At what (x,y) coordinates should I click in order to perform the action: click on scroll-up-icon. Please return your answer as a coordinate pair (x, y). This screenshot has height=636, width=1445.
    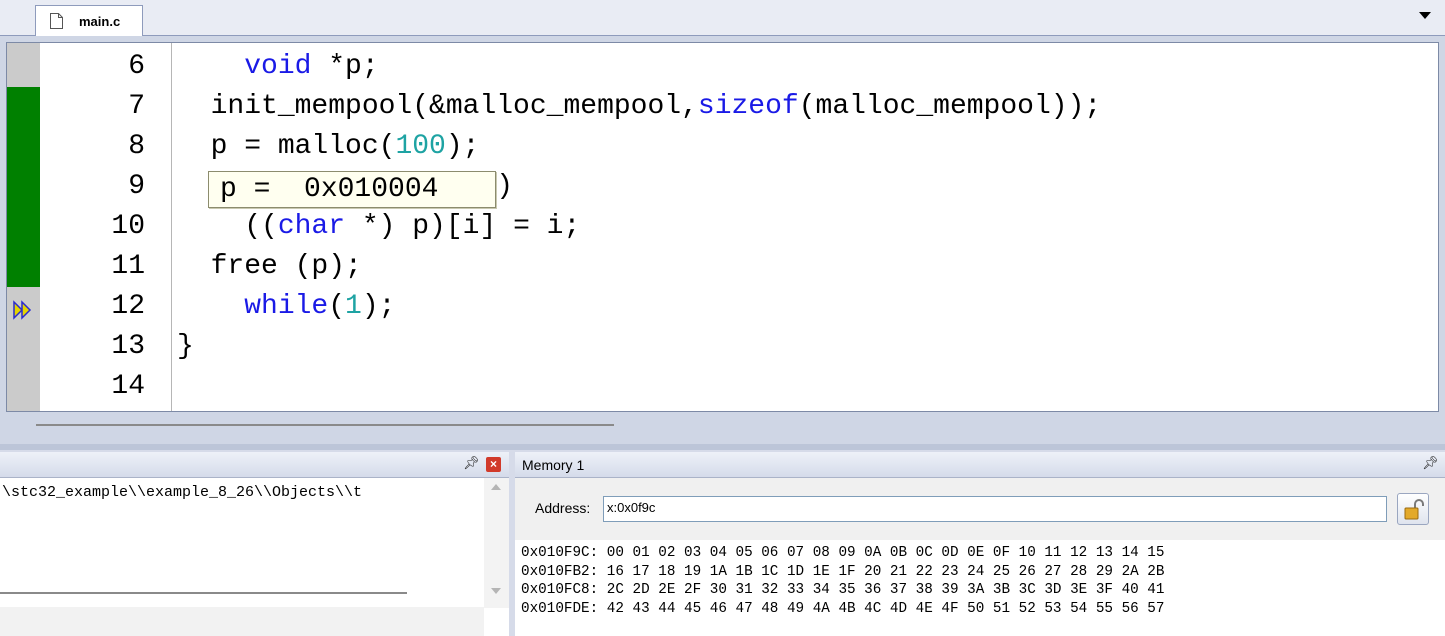
    Looking at the image, I should click on (496, 487).